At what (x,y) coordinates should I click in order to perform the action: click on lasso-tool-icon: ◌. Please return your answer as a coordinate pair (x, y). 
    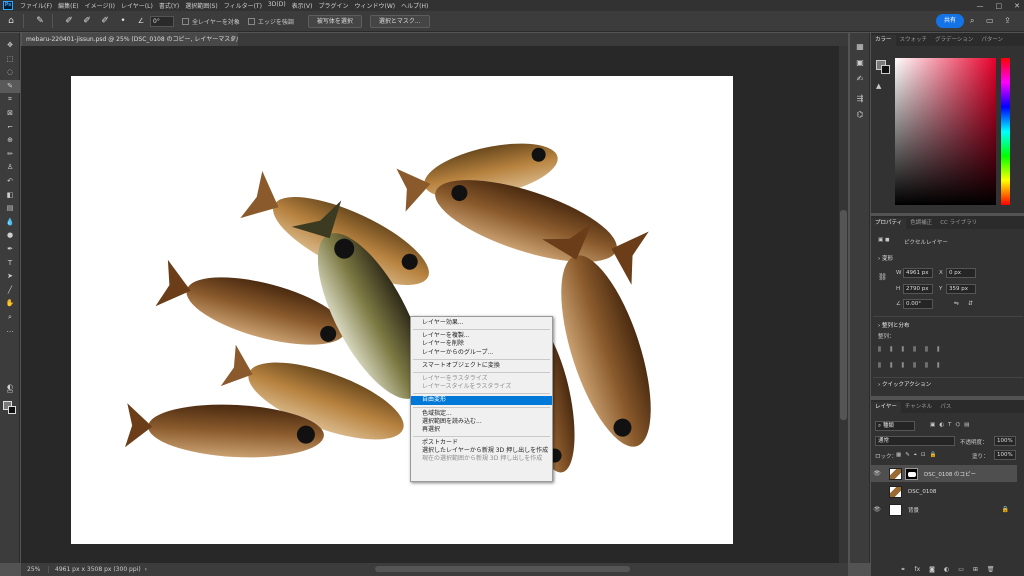
    Looking at the image, I should click on (10, 73).